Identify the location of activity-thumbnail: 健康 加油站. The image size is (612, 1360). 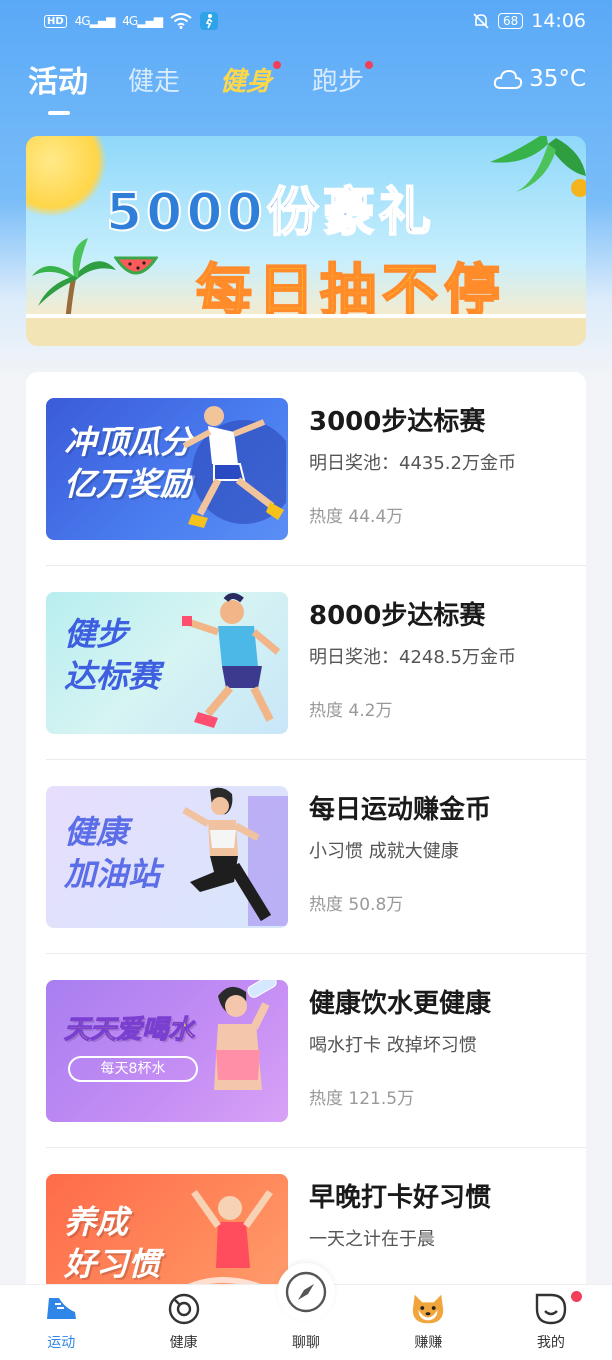
(167, 857).